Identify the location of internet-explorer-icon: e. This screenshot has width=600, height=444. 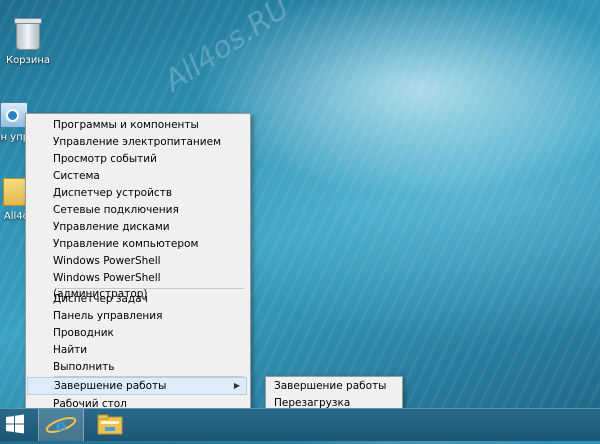
(61, 426).